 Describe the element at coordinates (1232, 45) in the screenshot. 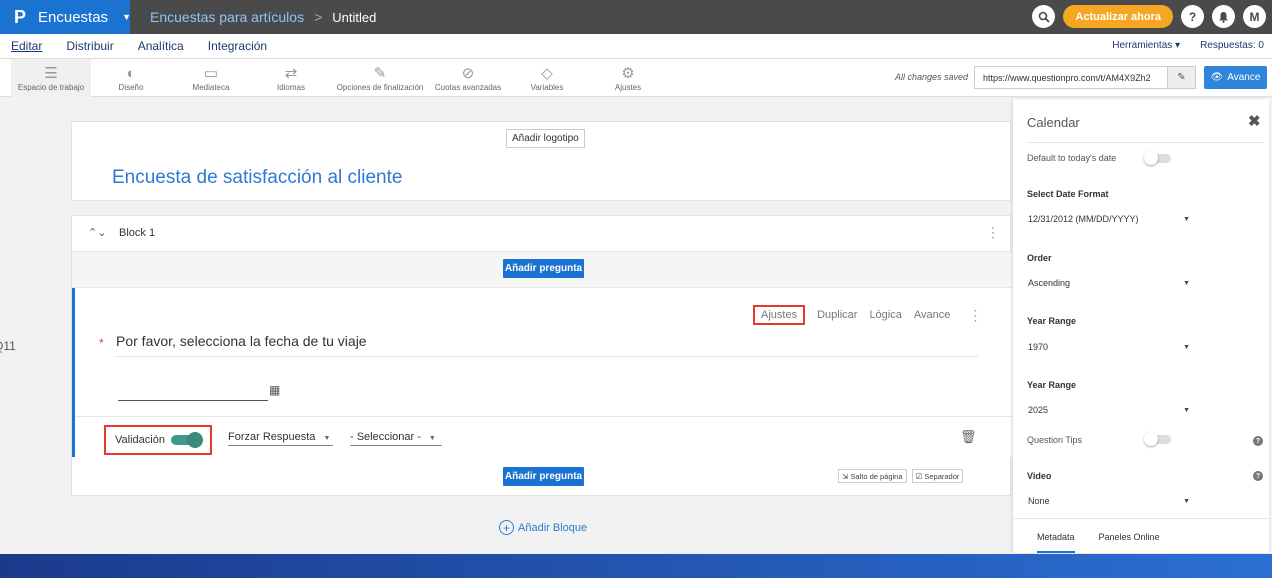

I see `responses-count: Respuestas: 0` at that location.